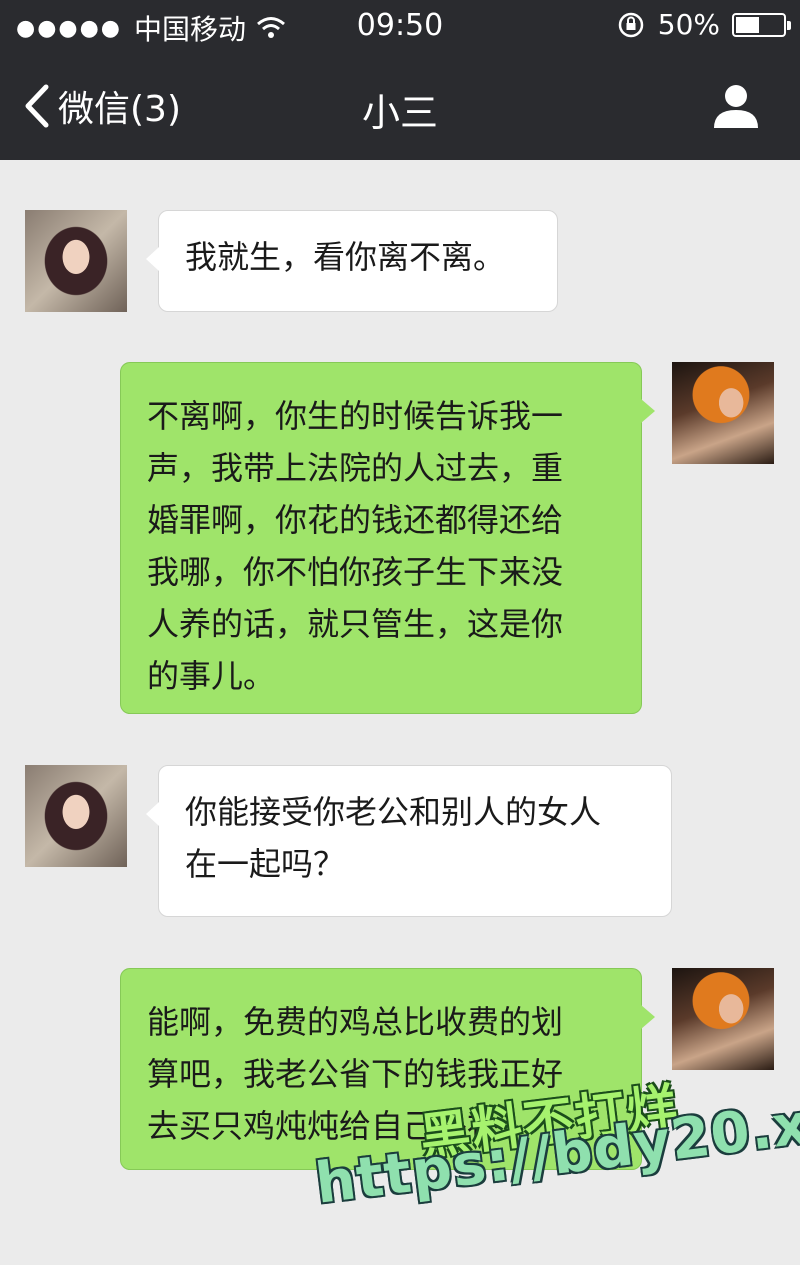  Describe the element at coordinates (399, 113) in the screenshot. I see `chat-title: 小三` at that location.